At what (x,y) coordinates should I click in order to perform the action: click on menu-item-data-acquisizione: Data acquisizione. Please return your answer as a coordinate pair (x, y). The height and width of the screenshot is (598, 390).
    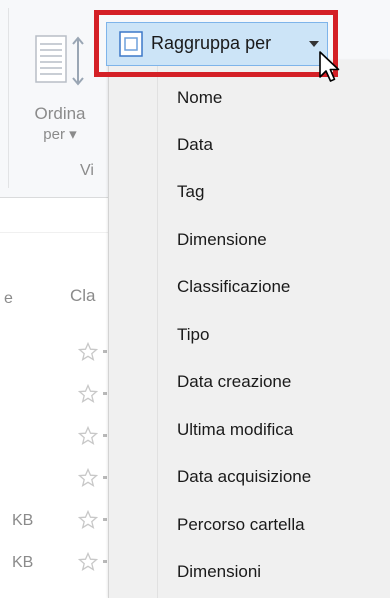
    Looking at the image, I should click on (249, 477).